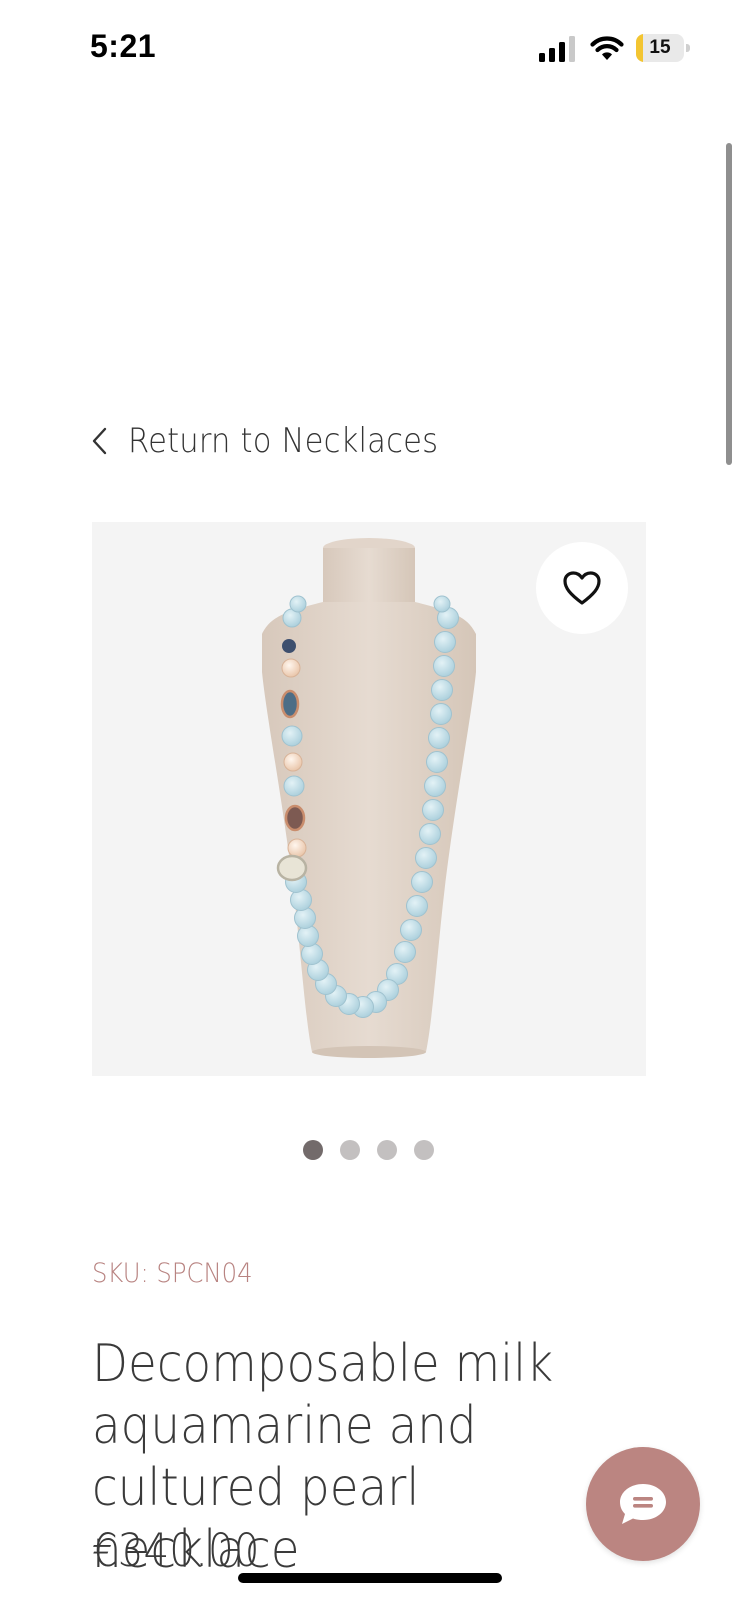 The image size is (739, 1600). I want to click on chevron-left-icon, so click(99, 441).